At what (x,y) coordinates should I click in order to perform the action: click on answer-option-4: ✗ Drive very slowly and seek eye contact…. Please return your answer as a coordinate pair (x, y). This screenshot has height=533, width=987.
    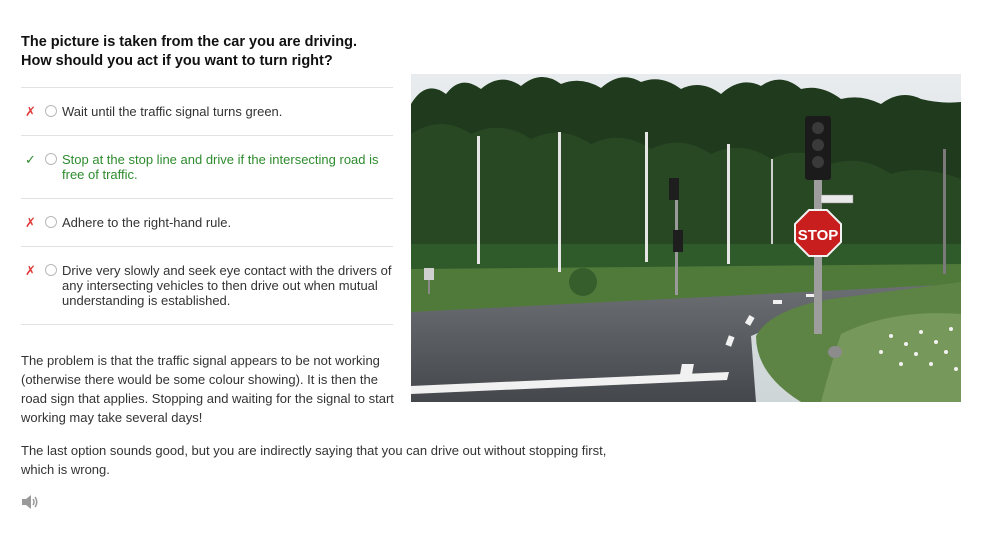
    Looking at the image, I should click on (207, 285).